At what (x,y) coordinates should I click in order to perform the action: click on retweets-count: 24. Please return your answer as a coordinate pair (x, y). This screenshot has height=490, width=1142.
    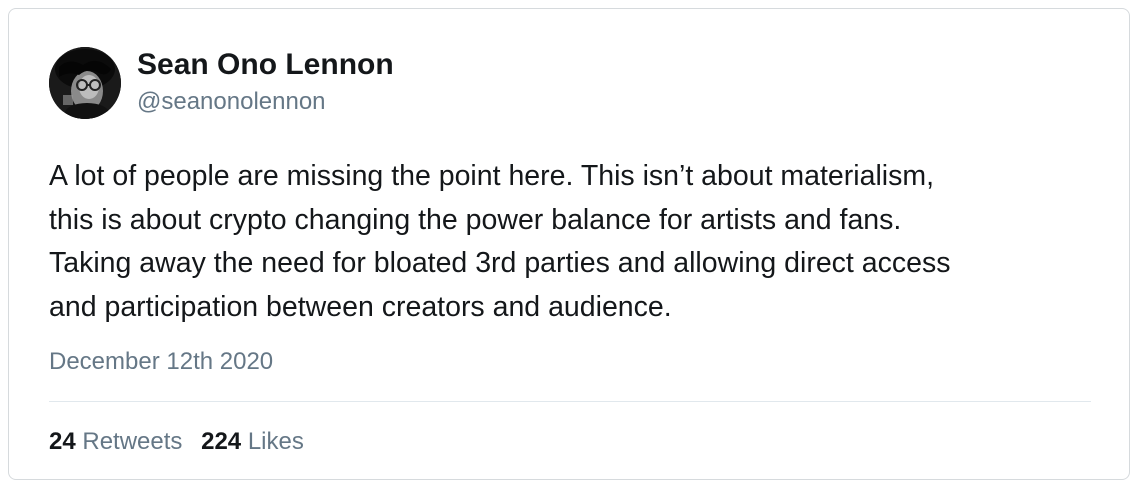
    Looking at the image, I should click on (62, 441).